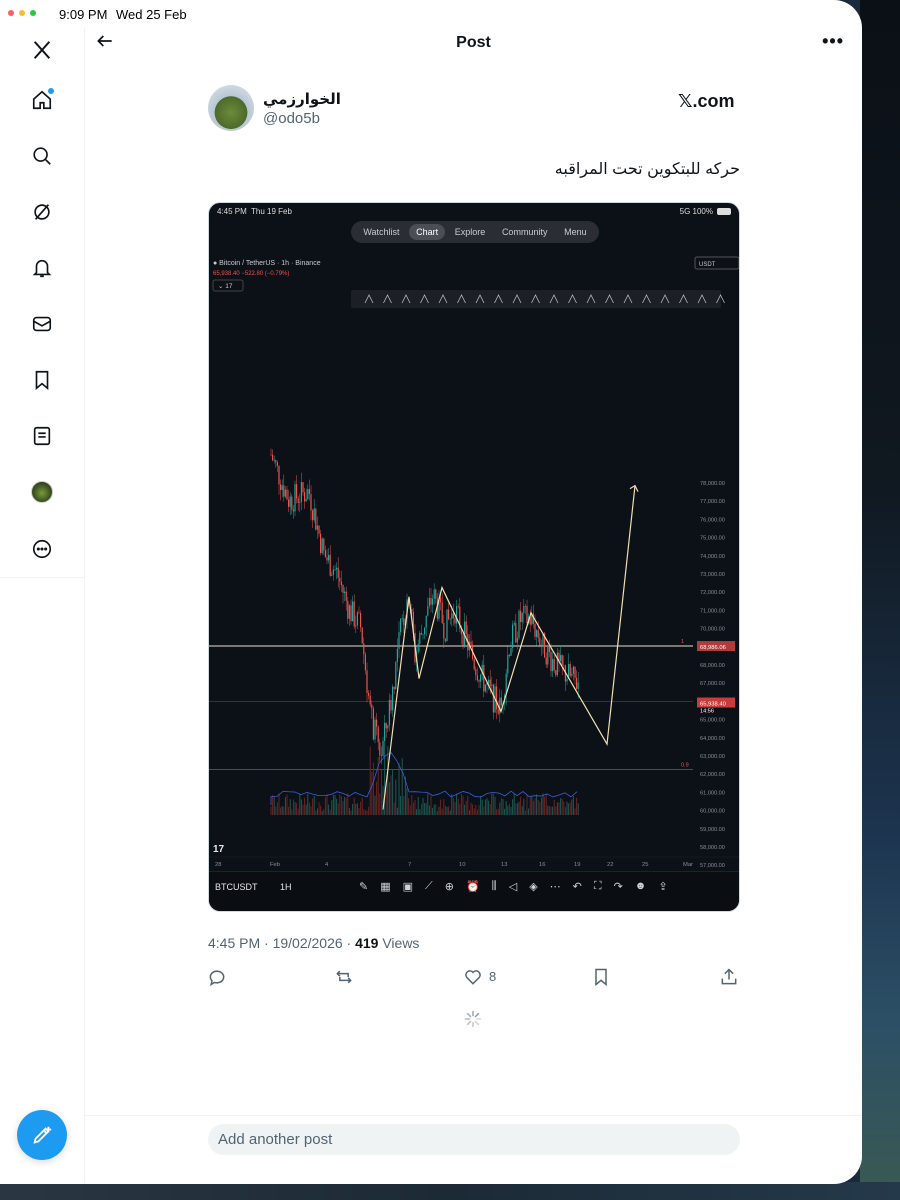 This screenshot has height=1200, width=900. What do you see at coordinates (712, 812) in the screenshot?
I see `y-tick-label: 60,000.00` at bounding box center [712, 812].